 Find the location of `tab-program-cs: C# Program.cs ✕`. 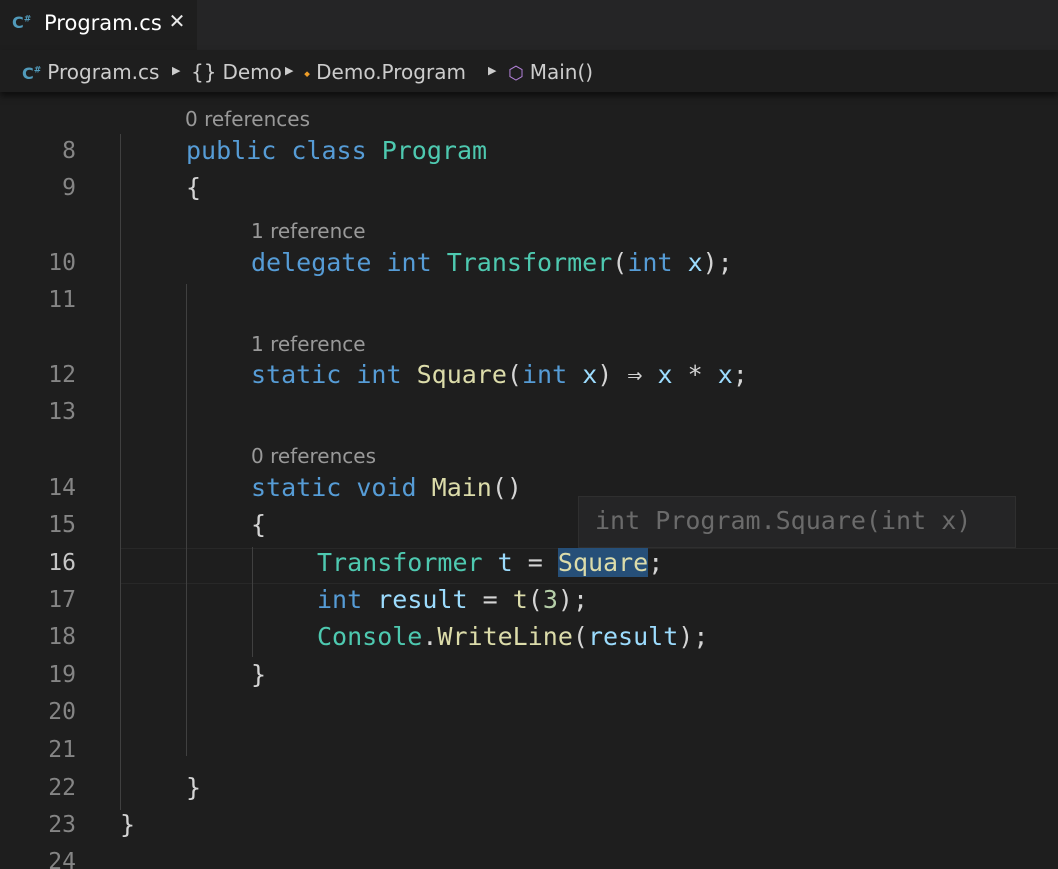

tab-program-cs: C# Program.cs ✕ is located at coordinates (98, 25).